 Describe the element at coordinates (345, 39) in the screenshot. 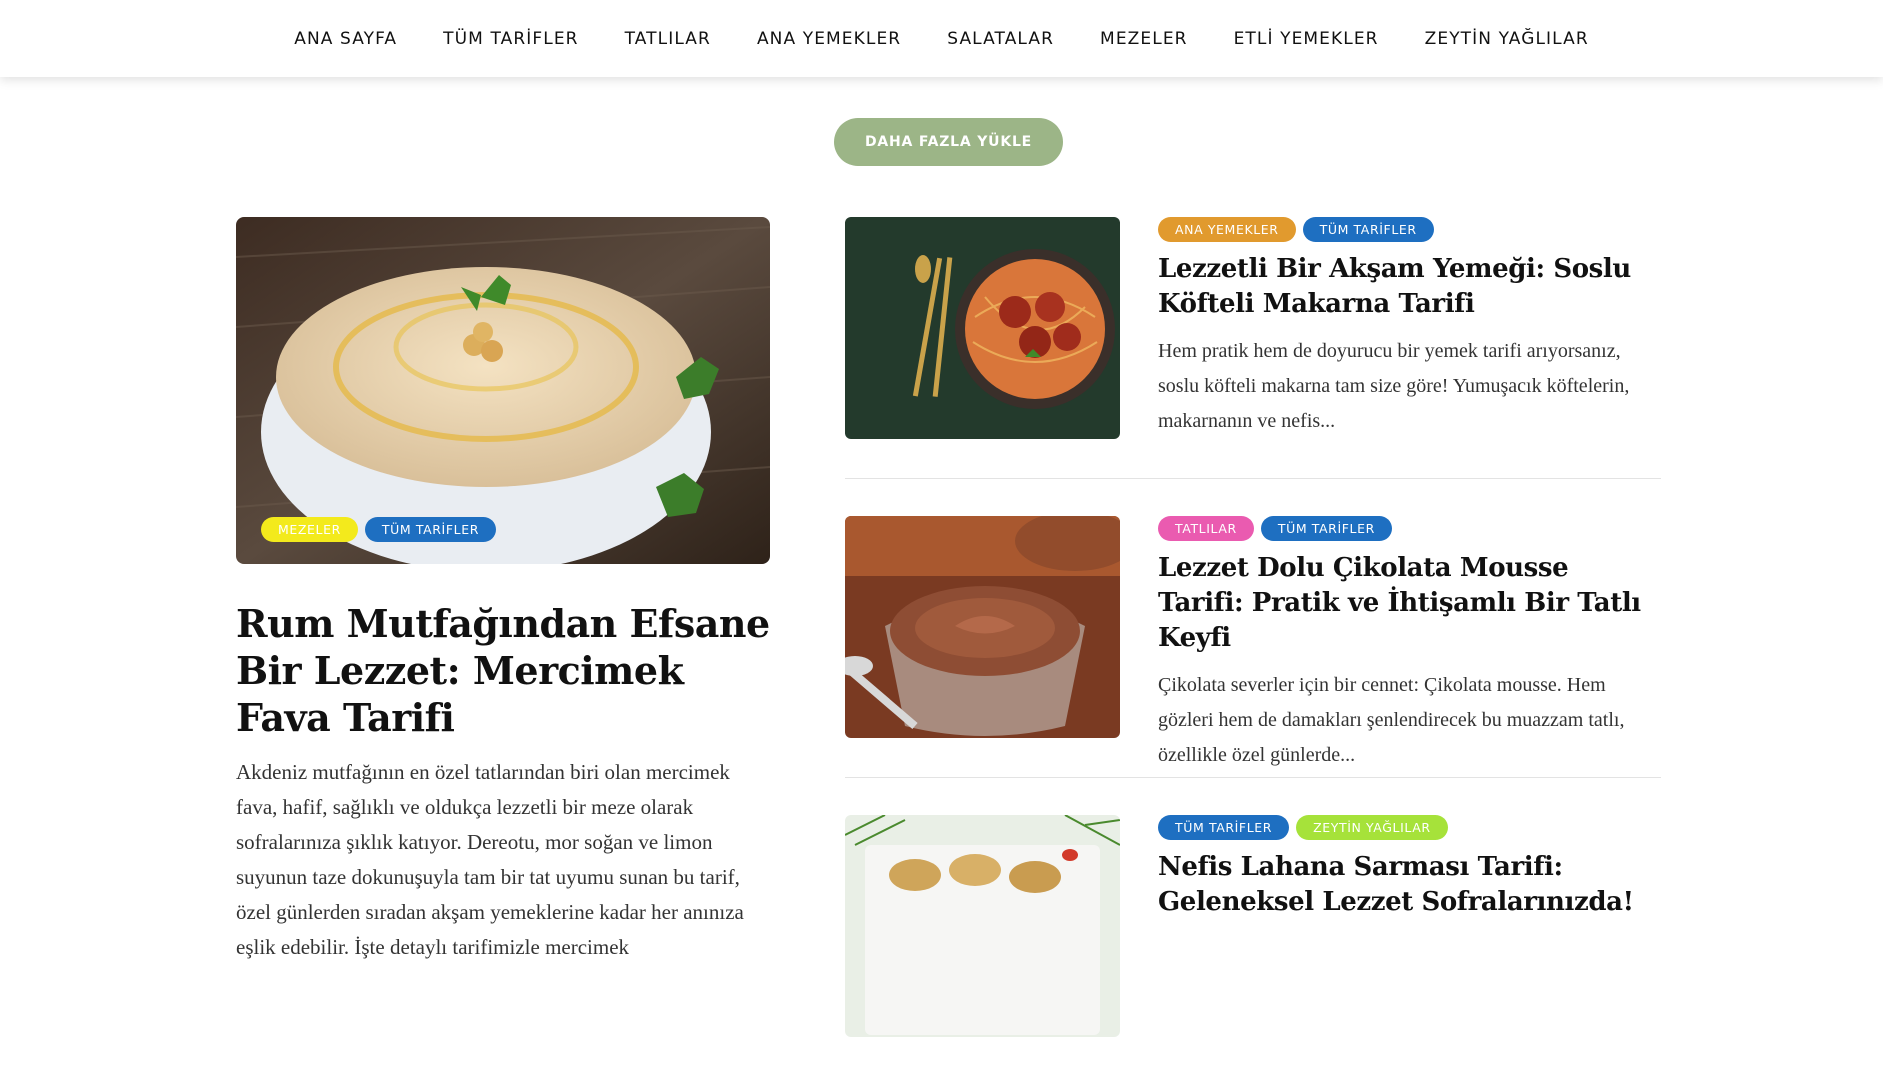

I see `nav-item-home: ANA SAYFA` at that location.